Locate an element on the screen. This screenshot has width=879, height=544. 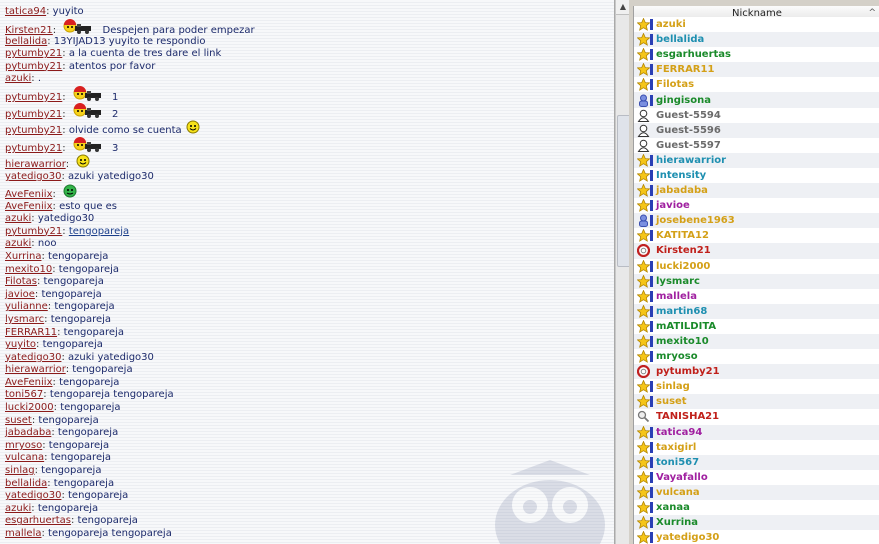
user-list-item: KATITA12 is located at coordinates (756, 236).